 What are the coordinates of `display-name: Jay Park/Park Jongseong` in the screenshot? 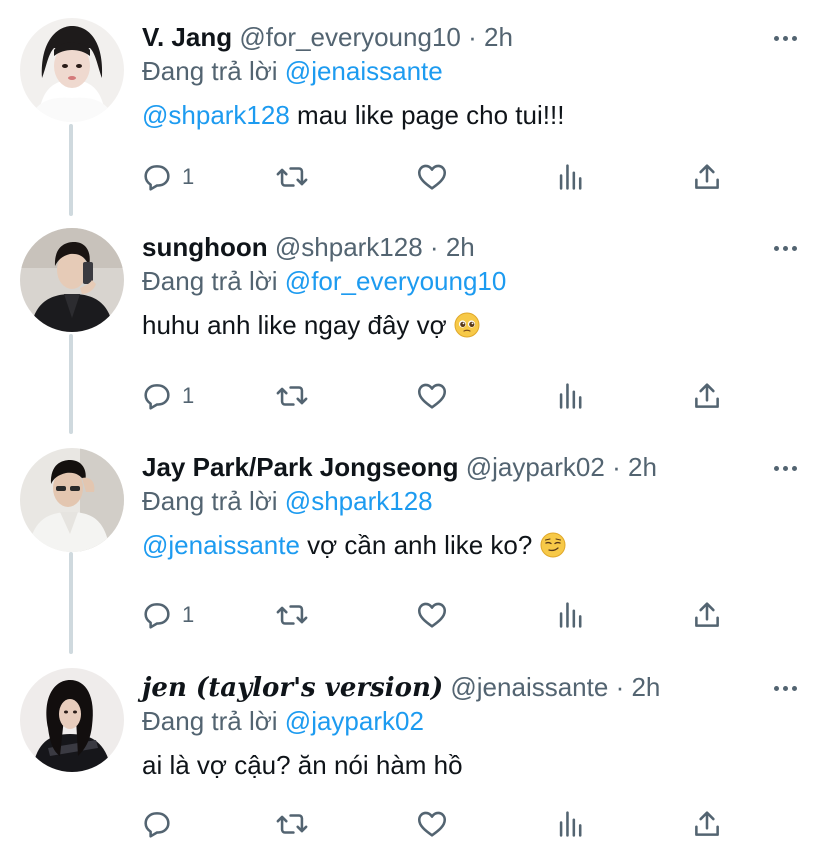 It's located at (300, 467).